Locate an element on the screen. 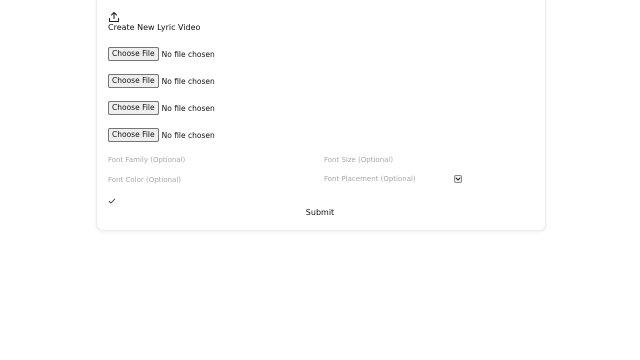 This screenshot has height=360, width=640. font-placement-selected: Font Placement (Optional) is located at coordinates (370, 179).